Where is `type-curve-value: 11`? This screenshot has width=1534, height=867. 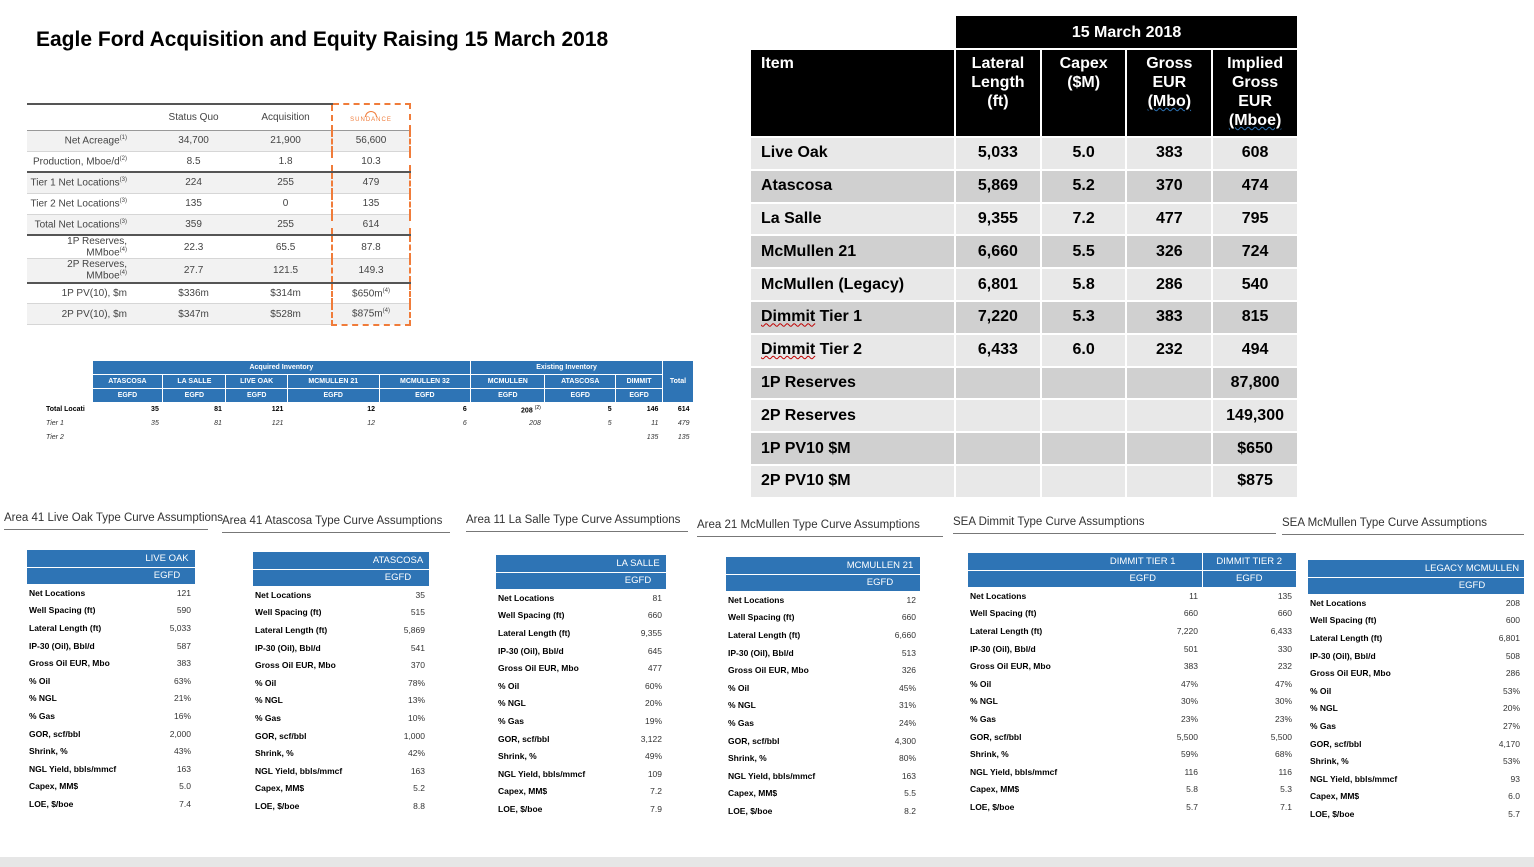
type-curve-value: 11 is located at coordinates (1193, 595).